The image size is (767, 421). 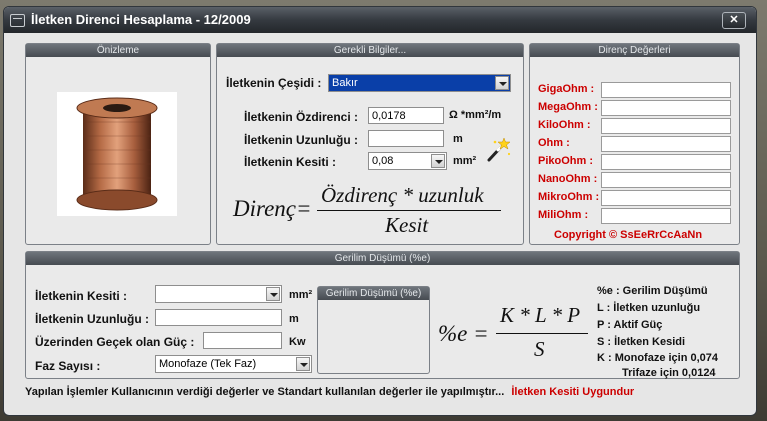 I want to click on conductor-type-value: Bakır, so click(x=345, y=83).